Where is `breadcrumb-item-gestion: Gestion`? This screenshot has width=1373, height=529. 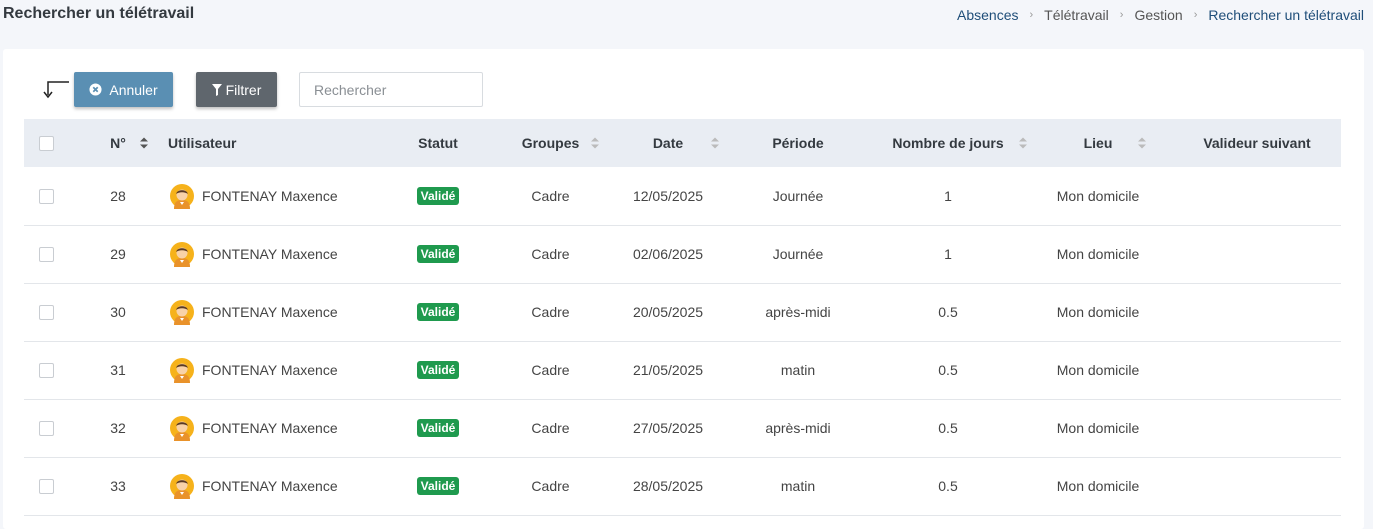 breadcrumb-item-gestion: Gestion is located at coordinates (1158, 15).